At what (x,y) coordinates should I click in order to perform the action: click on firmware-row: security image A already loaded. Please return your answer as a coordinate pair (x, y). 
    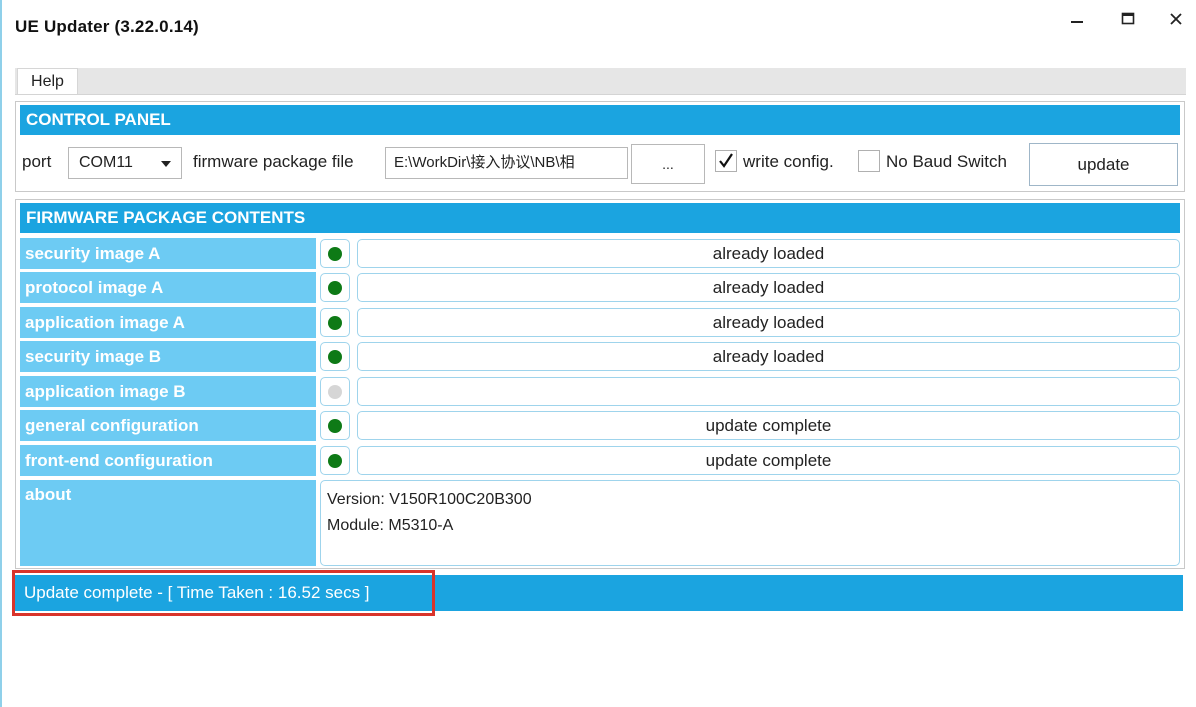
    Looking at the image, I should click on (600, 253).